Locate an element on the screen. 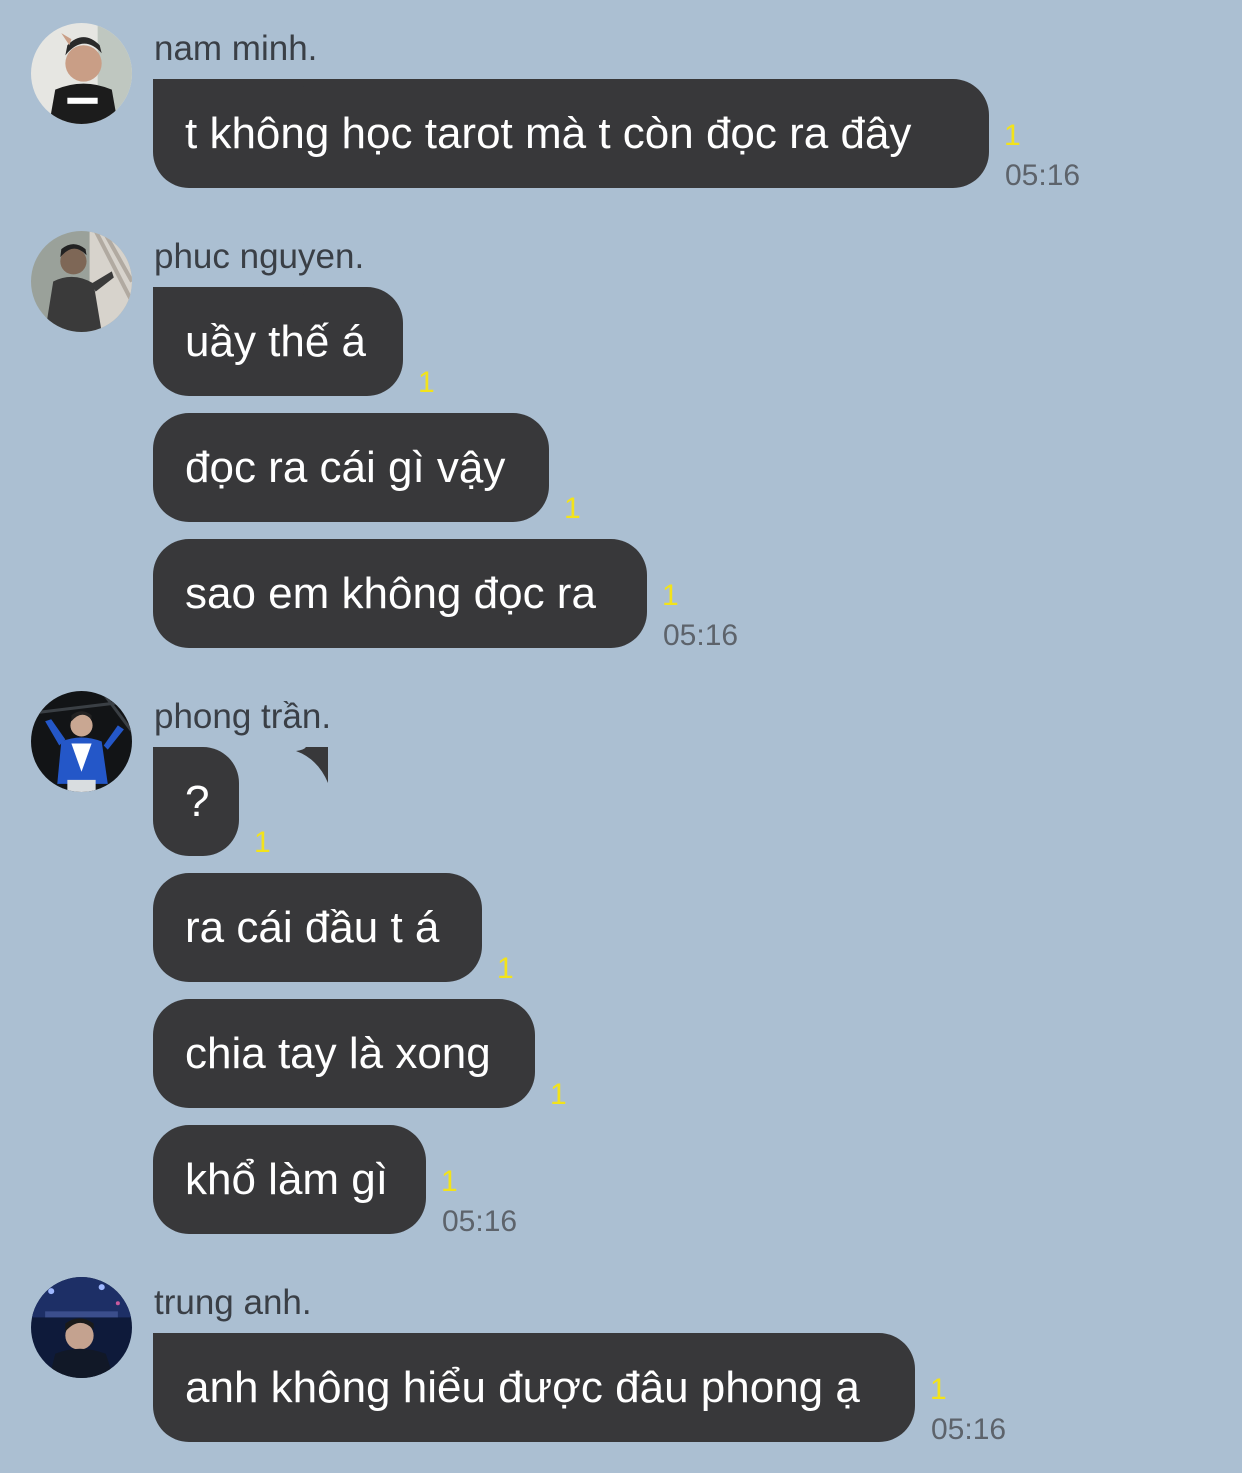 The image size is (1242, 1473). message-text: sao em không đọc ra is located at coordinates (390, 593).